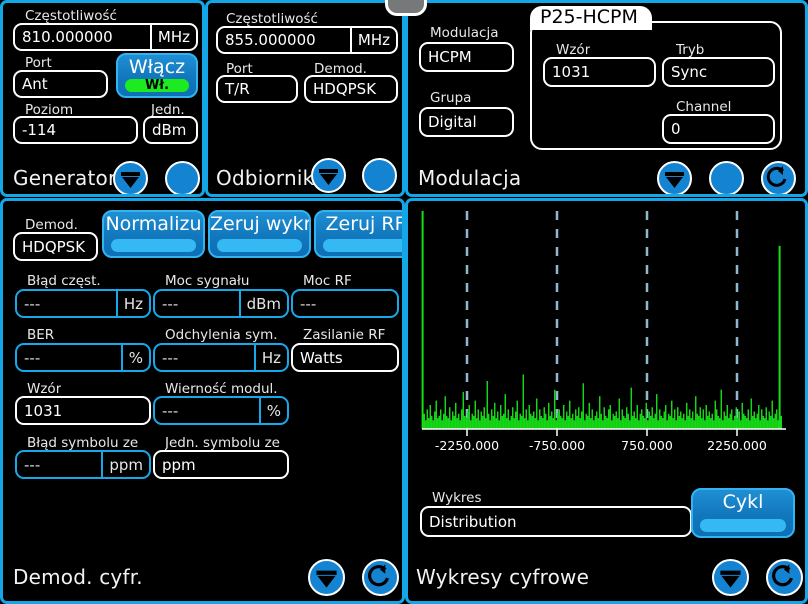 This screenshot has width=808, height=604. What do you see at coordinates (259, 223) in the screenshot?
I see `reset-chart-button-label: Zeruj wykr` at bounding box center [259, 223].